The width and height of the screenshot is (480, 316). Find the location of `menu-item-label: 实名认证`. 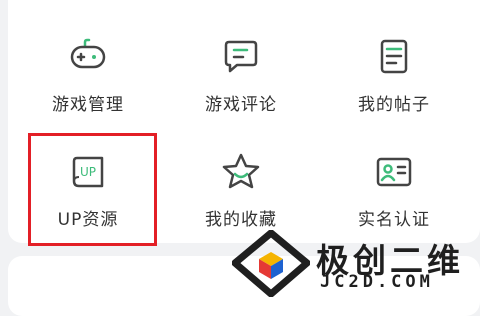

menu-item-label: 实名认证 is located at coordinates (394, 220).